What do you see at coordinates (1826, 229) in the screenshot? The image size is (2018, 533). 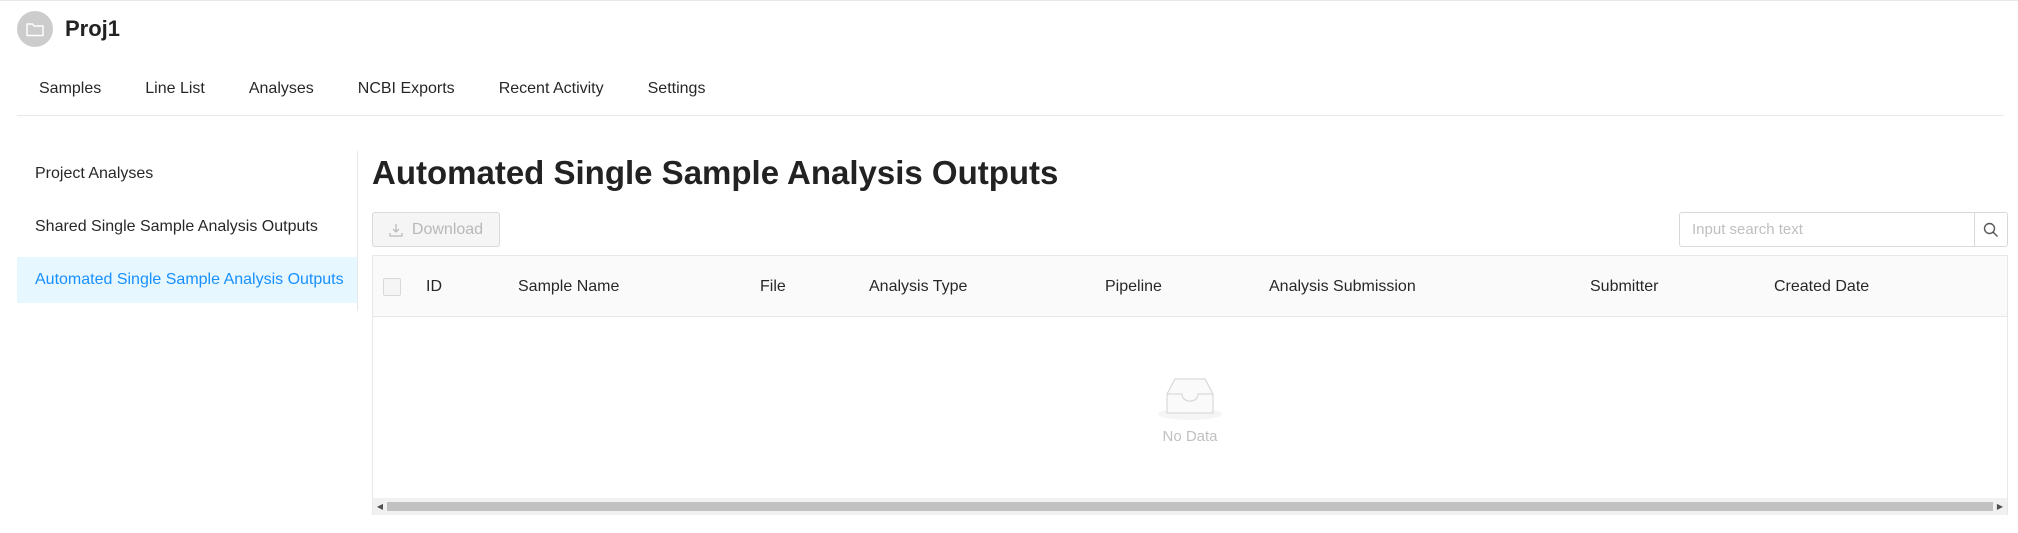 I see `search-input` at bounding box center [1826, 229].